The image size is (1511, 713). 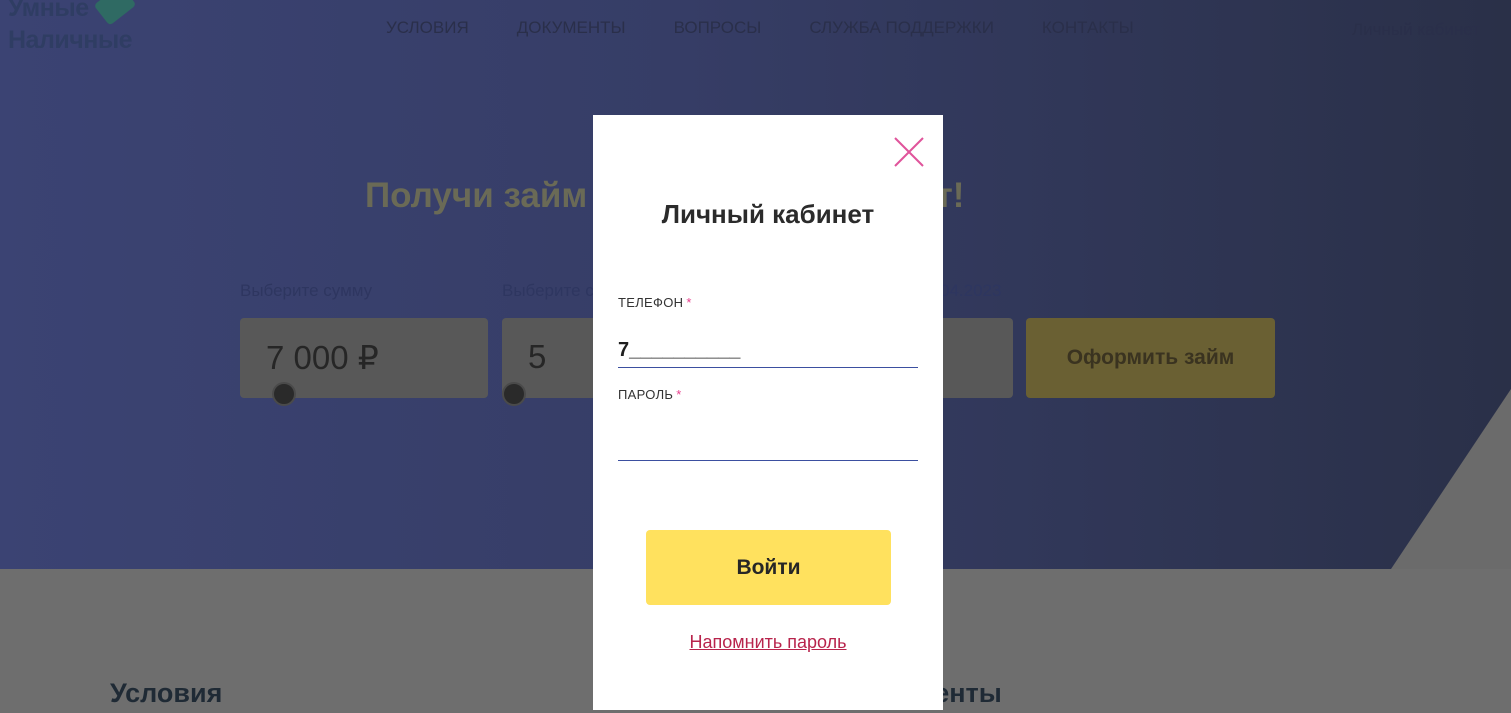 What do you see at coordinates (909, 152) in the screenshot?
I see `close-icon` at bounding box center [909, 152].